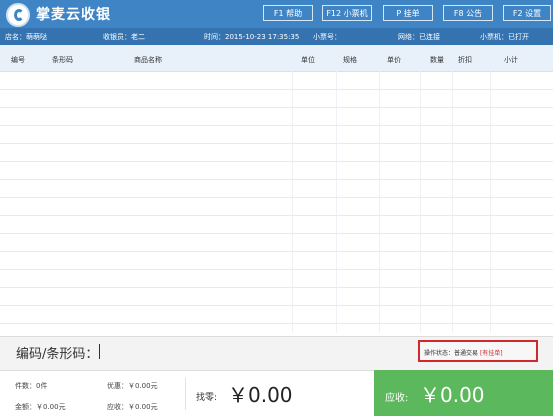 The image size is (553, 417). What do you see at coordinates (419, 37) in the screenshot?
I see `network-status: 网络：已连接` at bounding box center [419, 37].